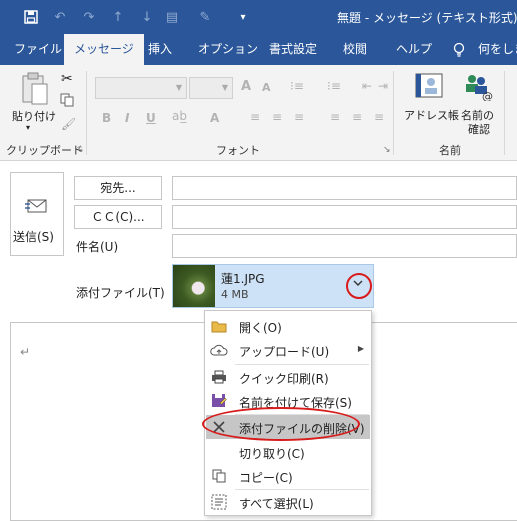 The image size is (517, 521). Describe the element at coordinates (357, 117) in the screenshot. I see `align-distributed-icon: ≡` at that location.